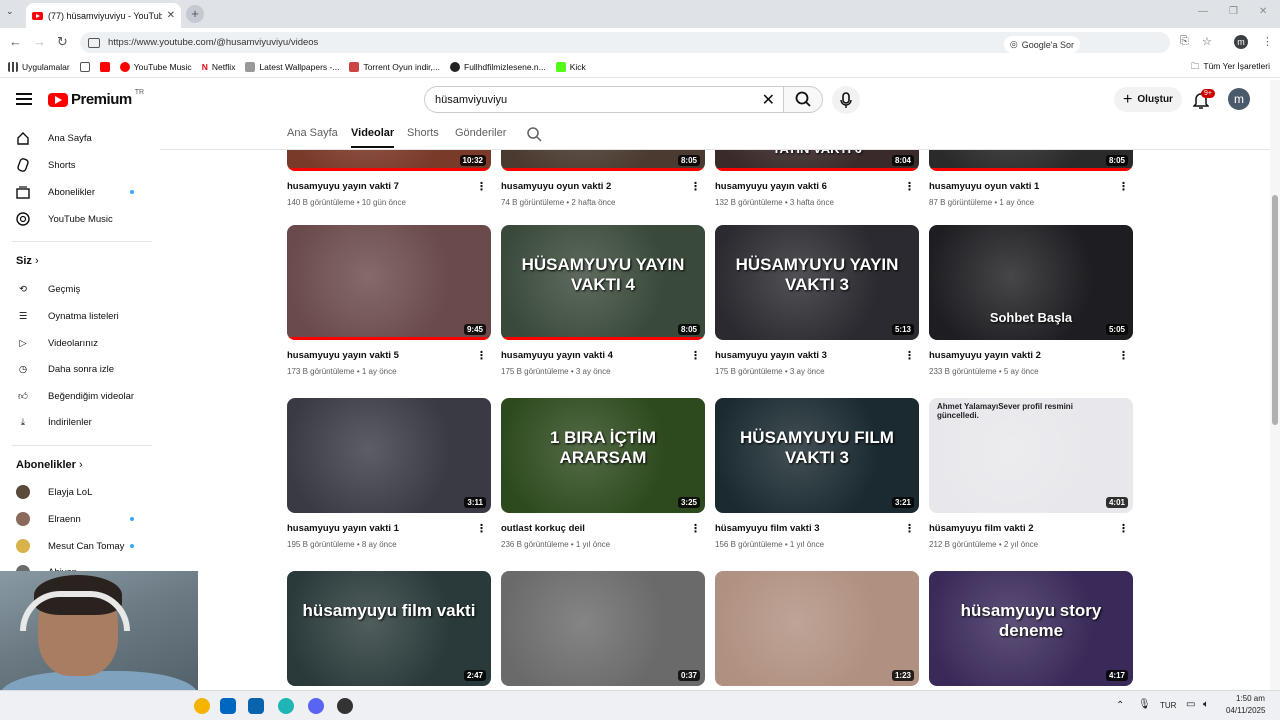  What do you see at coordinates (480, 133) in the screenshot?
I see `tab-posts: Gönderiler` at bounding box center [480, 133].